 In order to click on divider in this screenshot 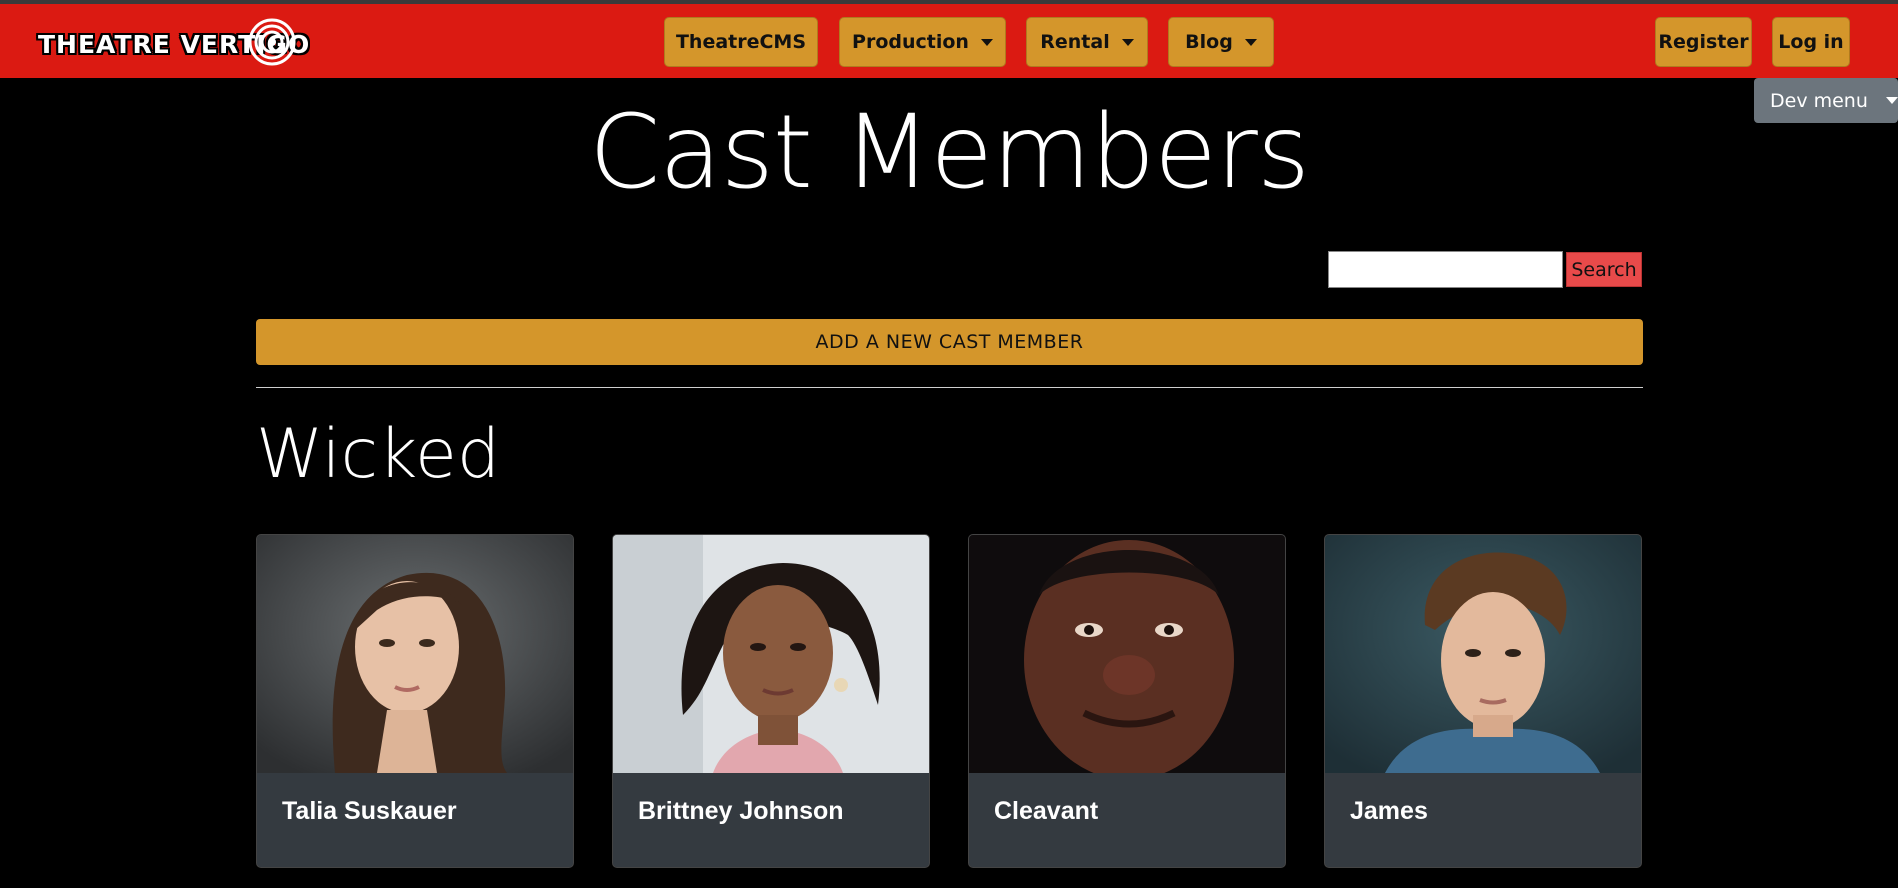, I will do `click(949, 387)`.